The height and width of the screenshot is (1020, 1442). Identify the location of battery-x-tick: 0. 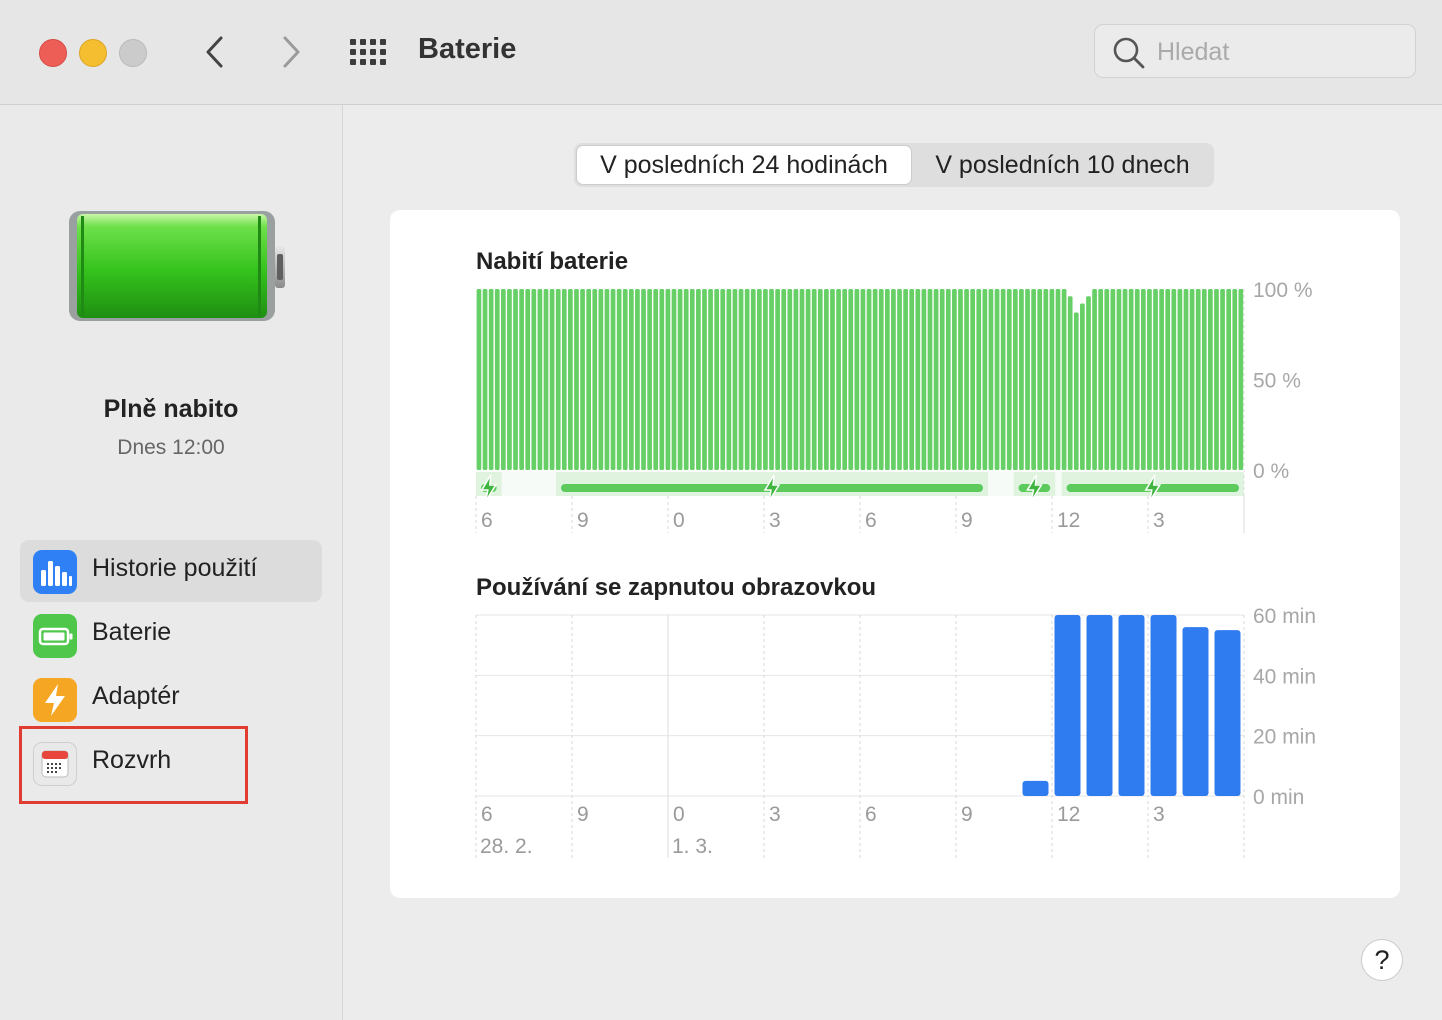
(679, 520).